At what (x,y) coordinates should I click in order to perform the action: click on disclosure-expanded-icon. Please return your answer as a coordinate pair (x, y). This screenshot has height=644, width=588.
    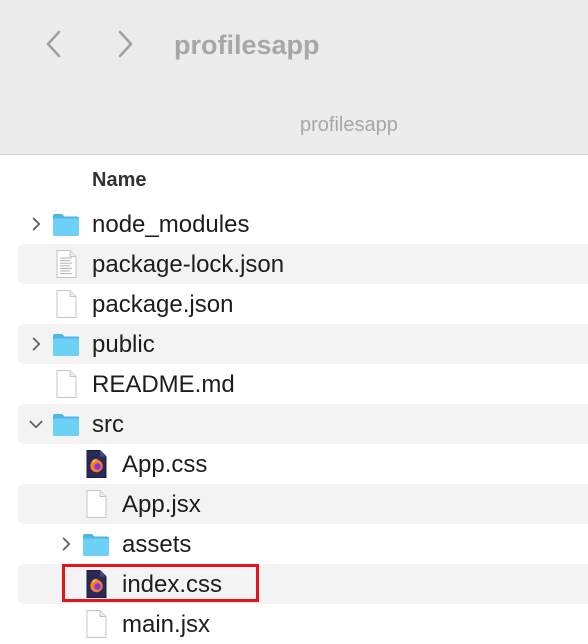
    Looking at the image, I should click on (36, 424).